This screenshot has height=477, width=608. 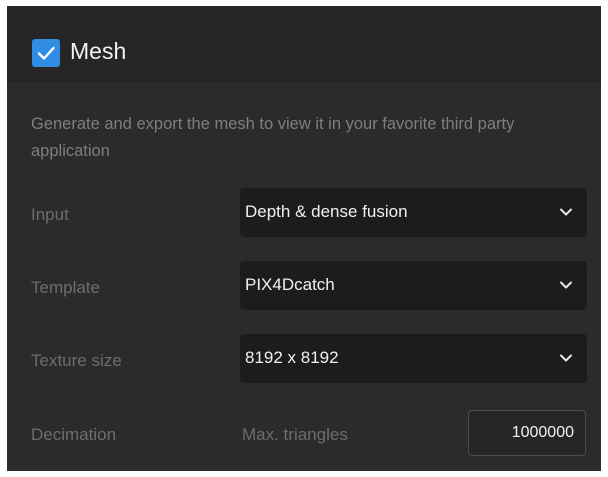 I want to click on template-label: Template, so click(x=65, y=287).